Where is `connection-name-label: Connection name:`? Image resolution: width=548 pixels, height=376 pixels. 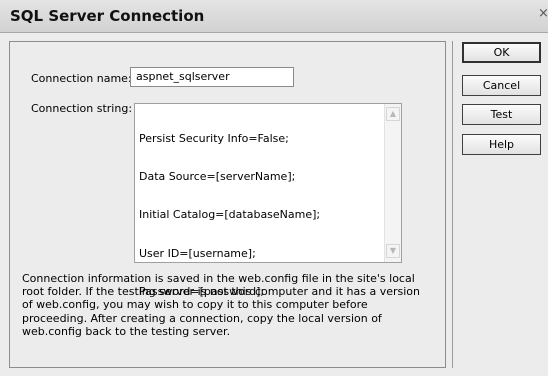
connection-name-label: Connection name: is located at coordinates (81, 78).